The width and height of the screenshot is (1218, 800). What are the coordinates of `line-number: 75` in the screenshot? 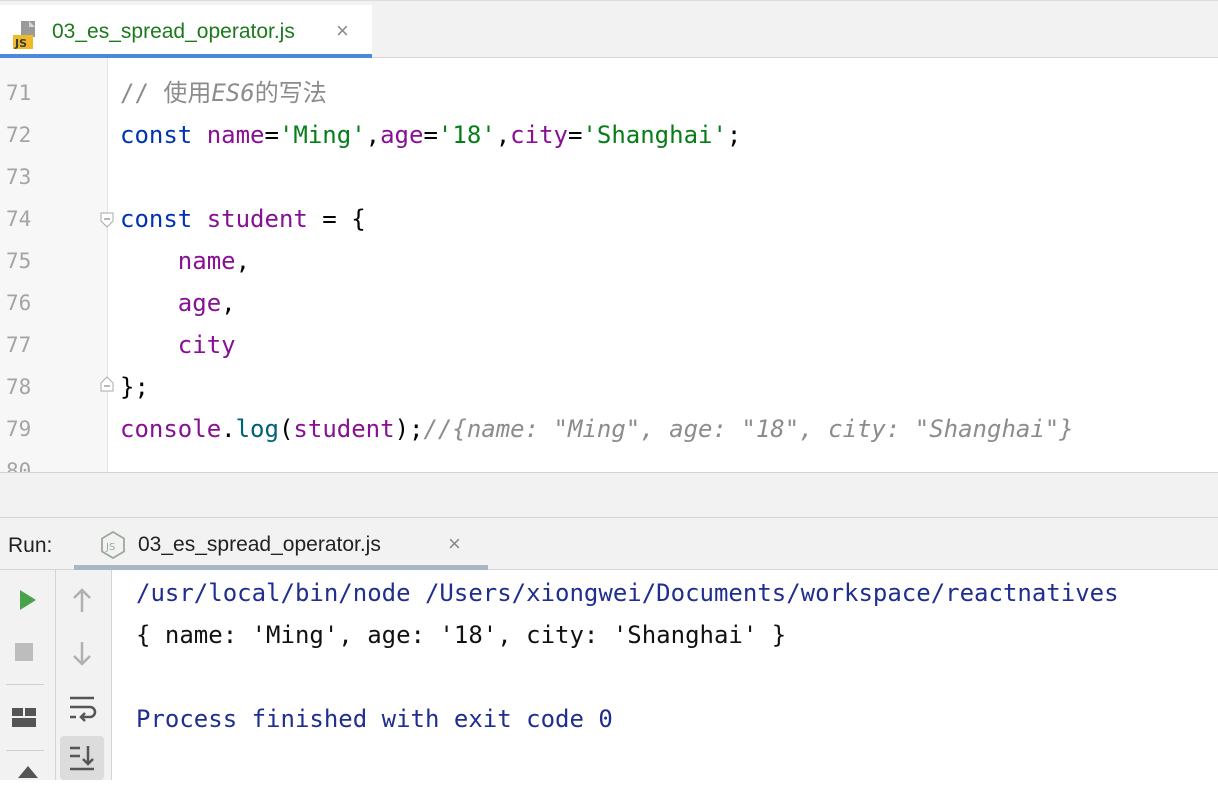 It's located at (19, 261).